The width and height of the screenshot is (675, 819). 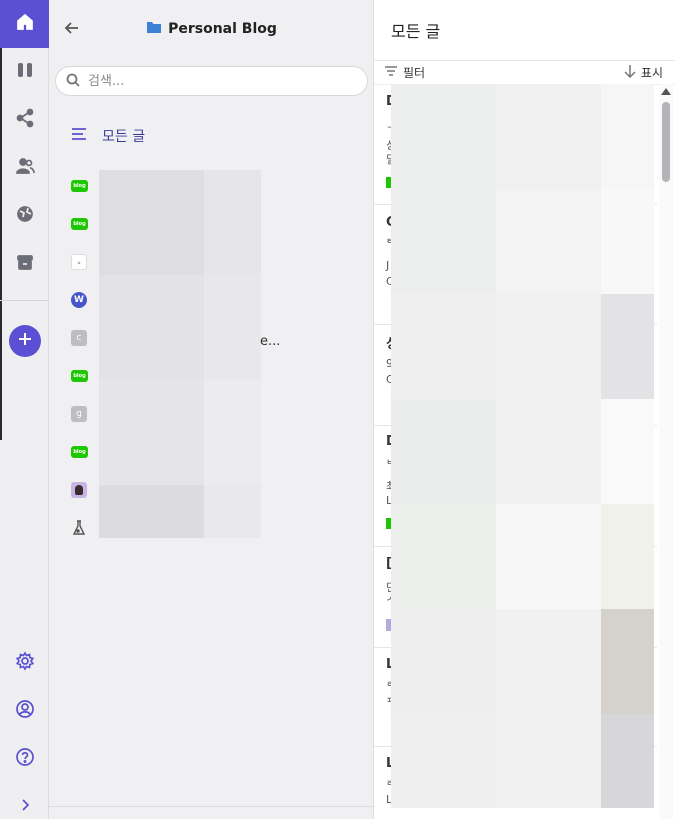 I want to click on search-icon, so click(x=73, y=81).